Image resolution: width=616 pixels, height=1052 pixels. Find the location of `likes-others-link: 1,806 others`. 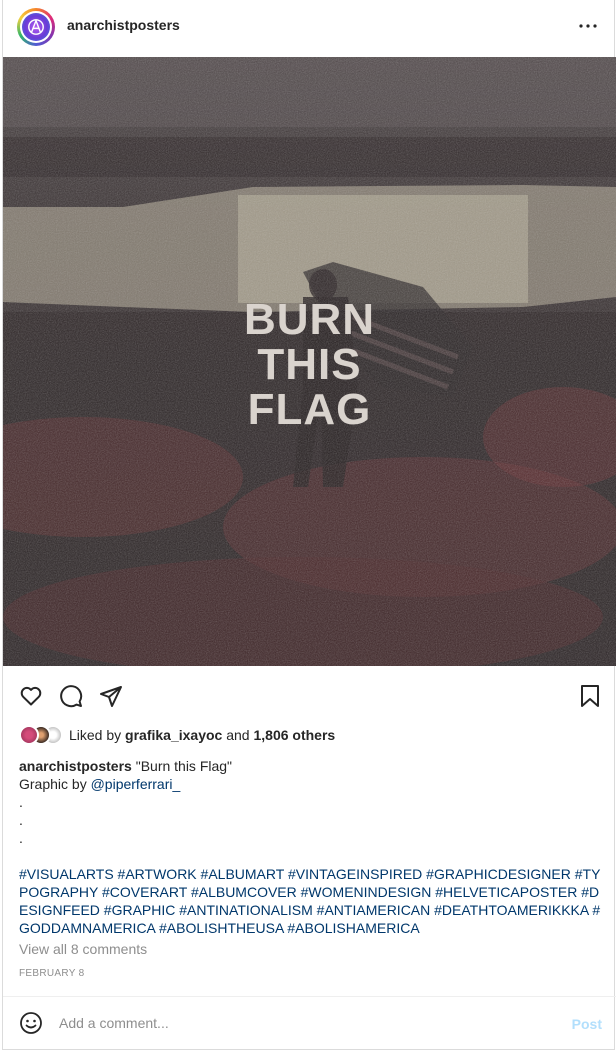

likes-others-link: 1,806 others is located at coordinates (294, 735).